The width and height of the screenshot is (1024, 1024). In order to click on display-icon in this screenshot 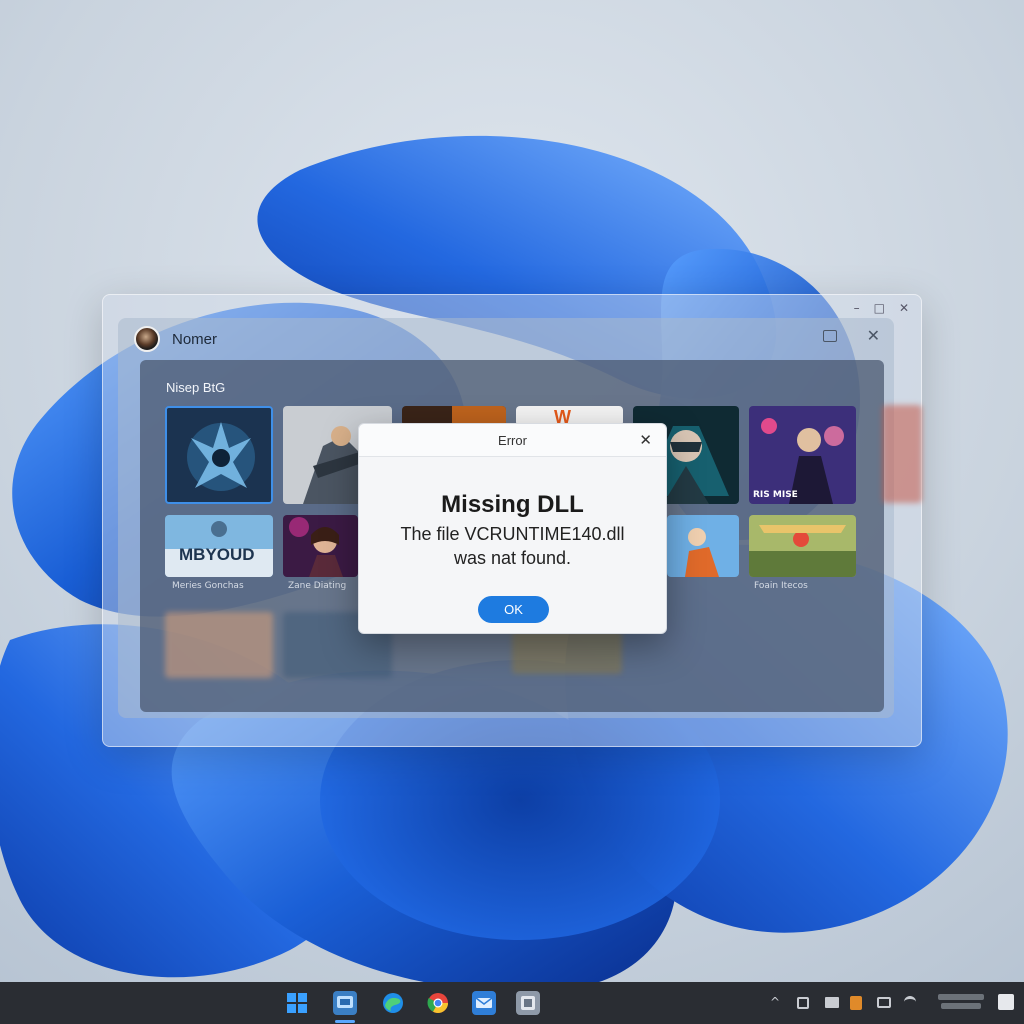, I will do `click(832, 1002)`.